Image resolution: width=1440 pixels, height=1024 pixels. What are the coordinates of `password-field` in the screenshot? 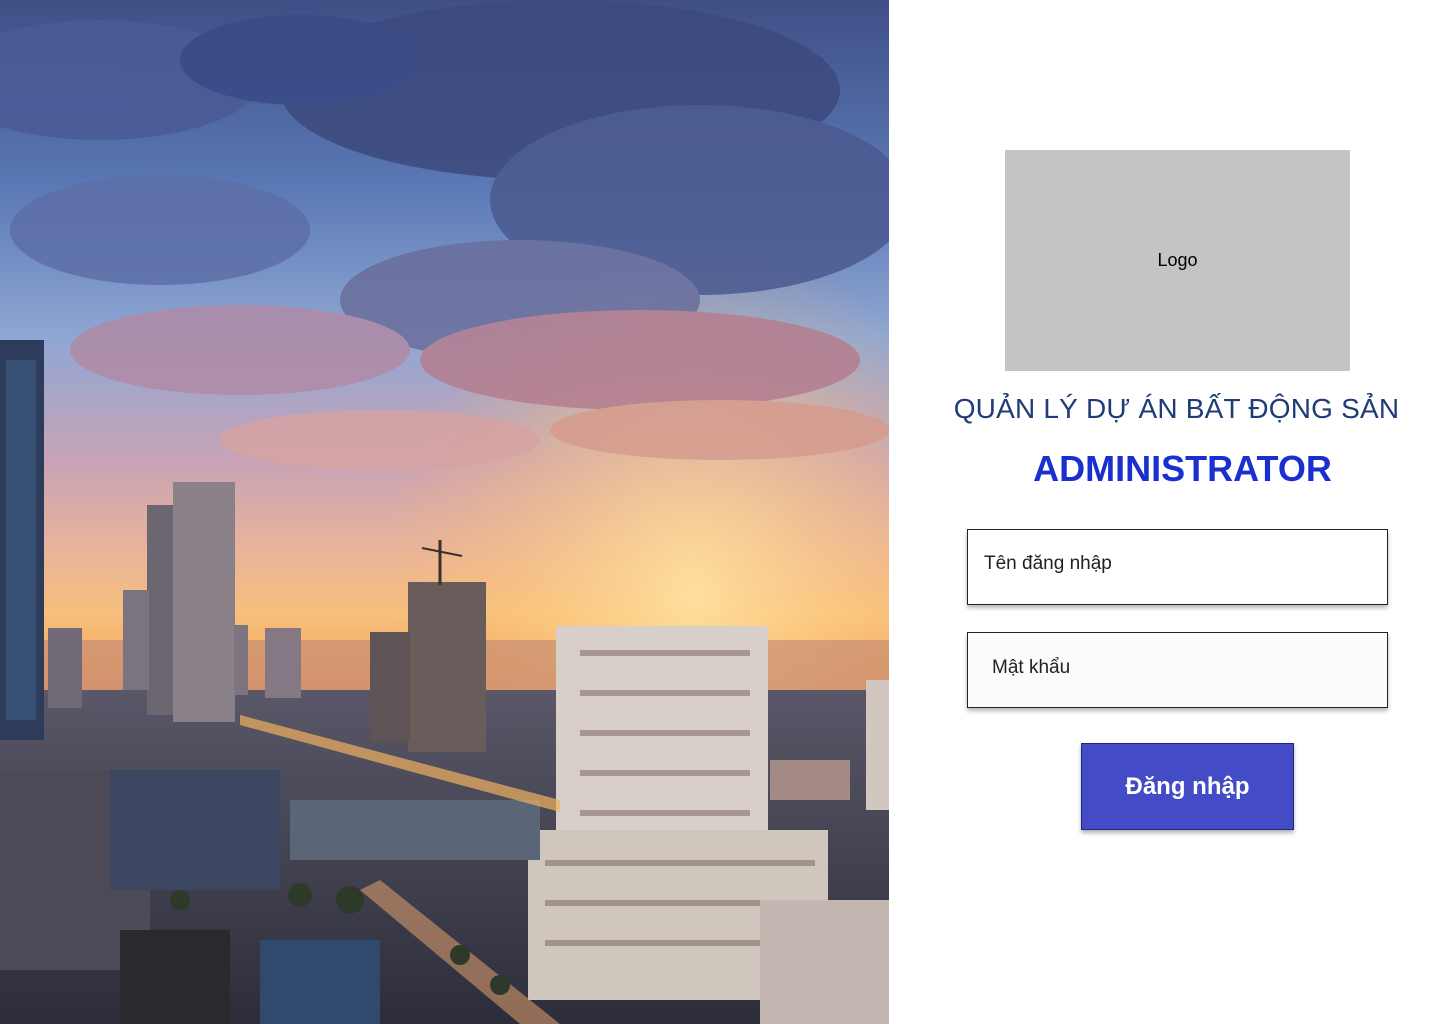 It's located at (1177, 670).